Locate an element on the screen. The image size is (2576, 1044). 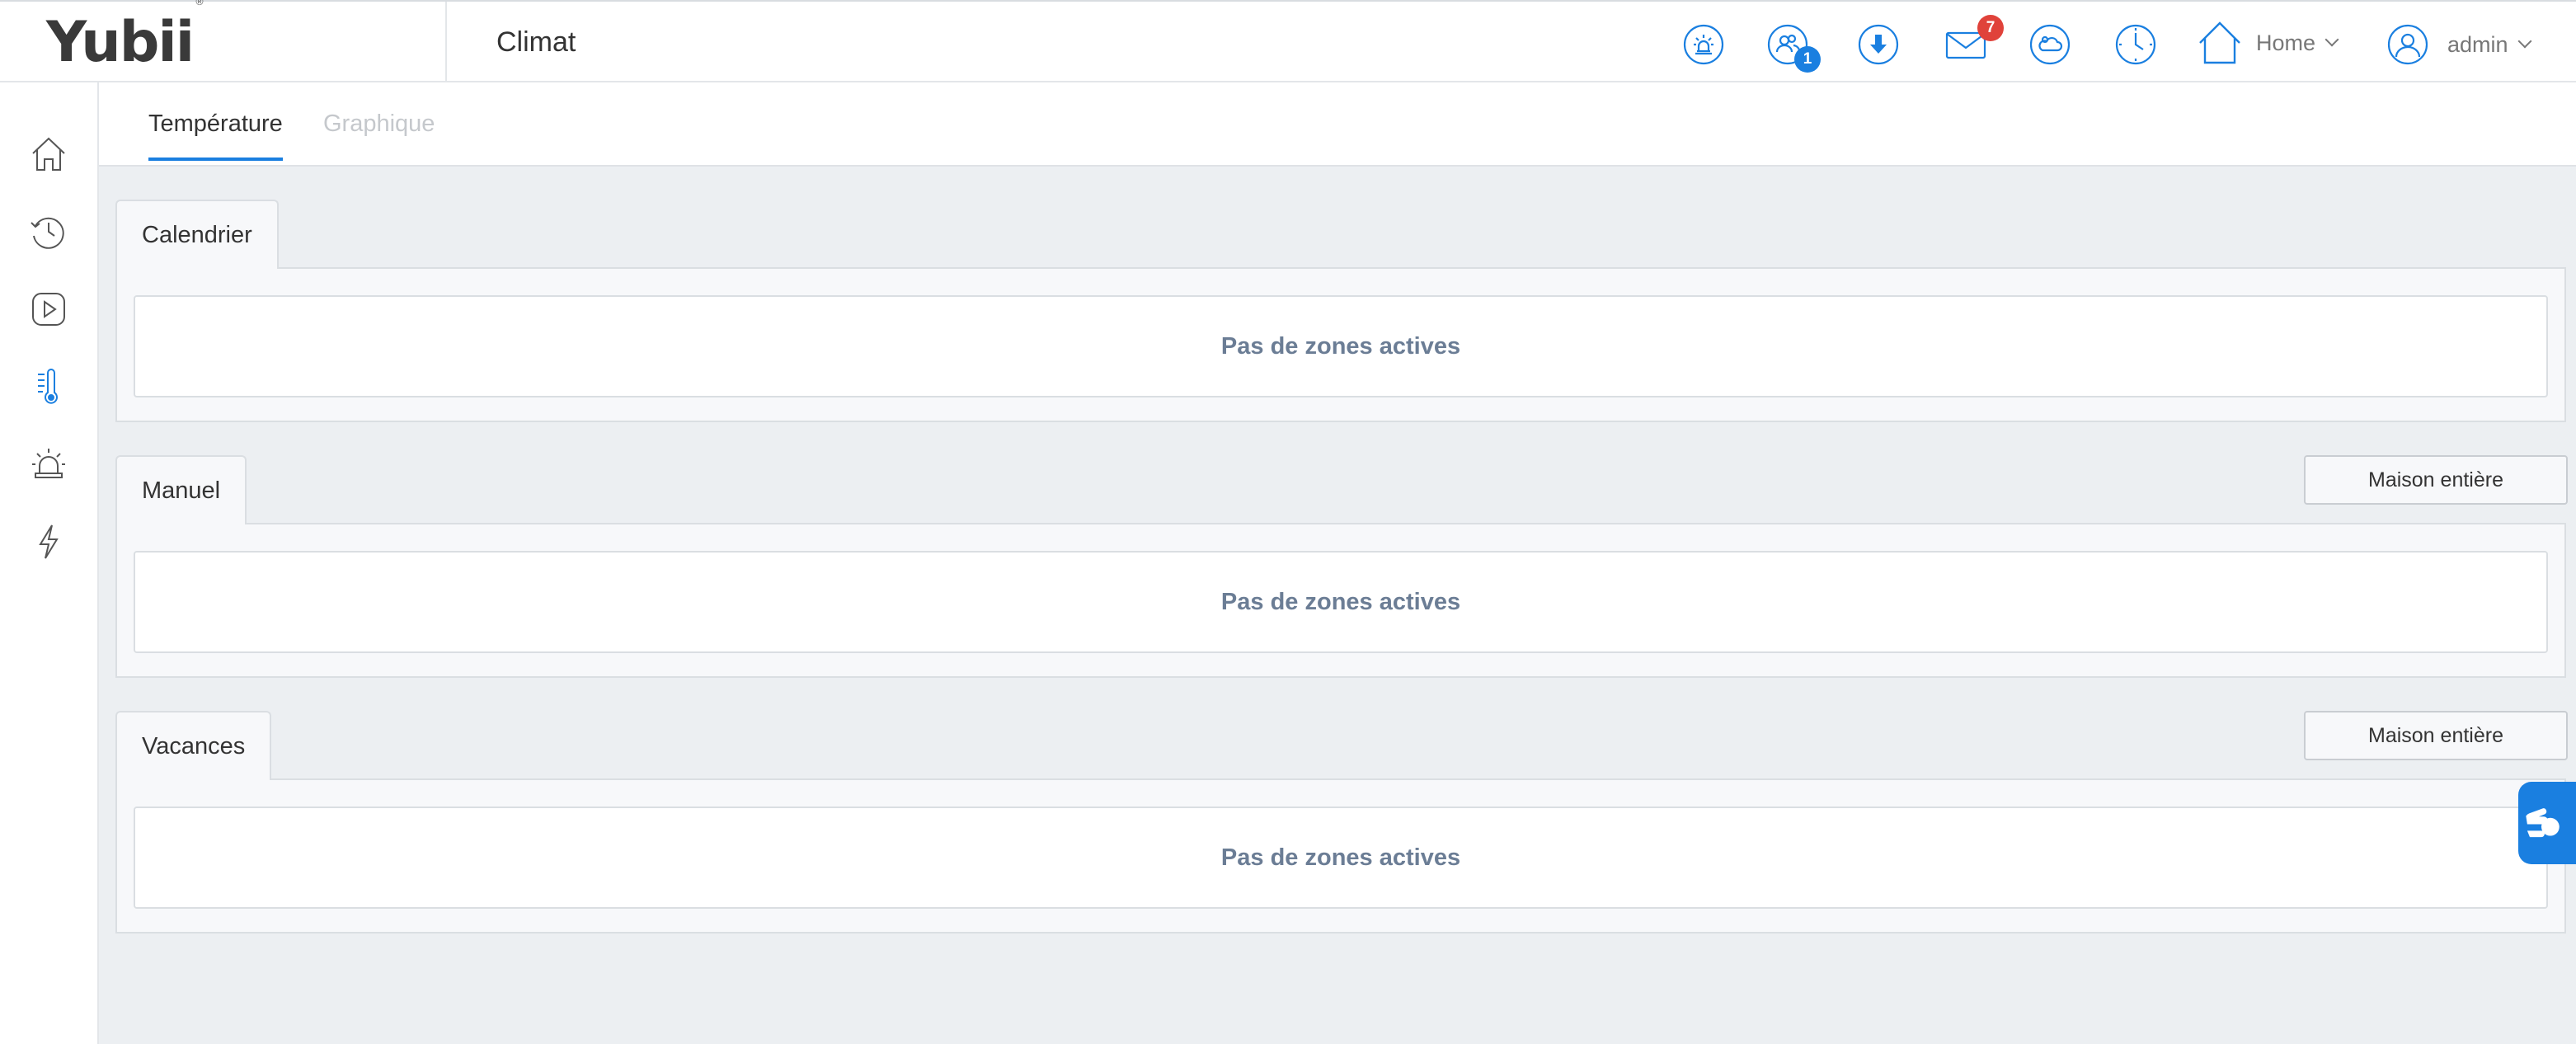
section-tab-calendrier: Calendrier is located at coordinates (197, 234).